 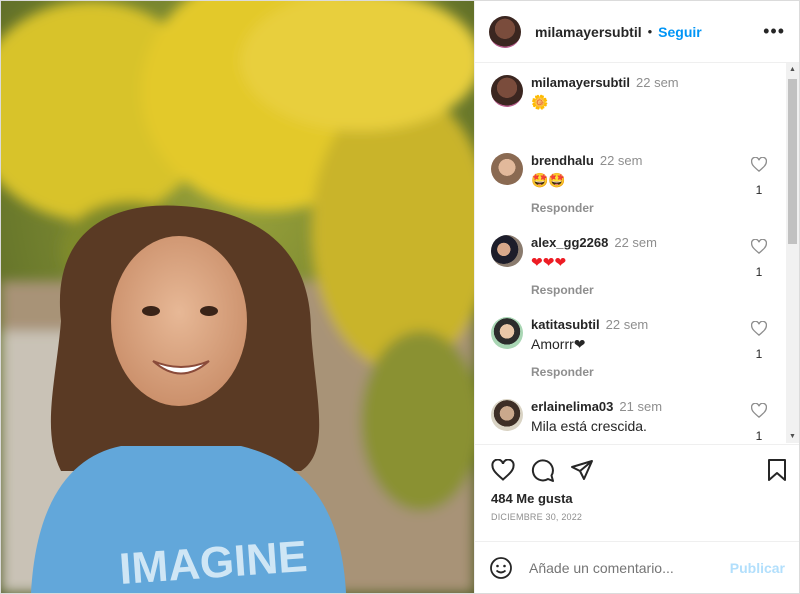 I want to click on follow-button: Seguir, so click(x=680, y=32).